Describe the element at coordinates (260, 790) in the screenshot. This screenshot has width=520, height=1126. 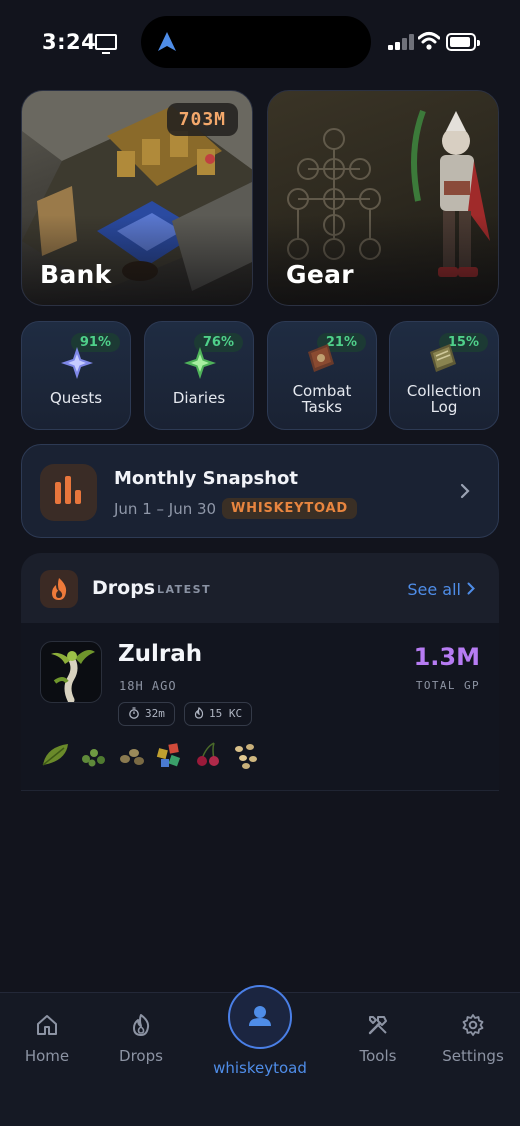
I see `divider` at that location.